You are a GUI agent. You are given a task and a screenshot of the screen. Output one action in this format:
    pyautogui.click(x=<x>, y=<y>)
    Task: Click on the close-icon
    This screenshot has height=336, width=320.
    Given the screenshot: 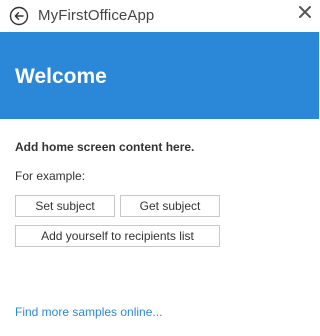 What is the action you would take?
    pyautogui.click(x=305, y=12)
    